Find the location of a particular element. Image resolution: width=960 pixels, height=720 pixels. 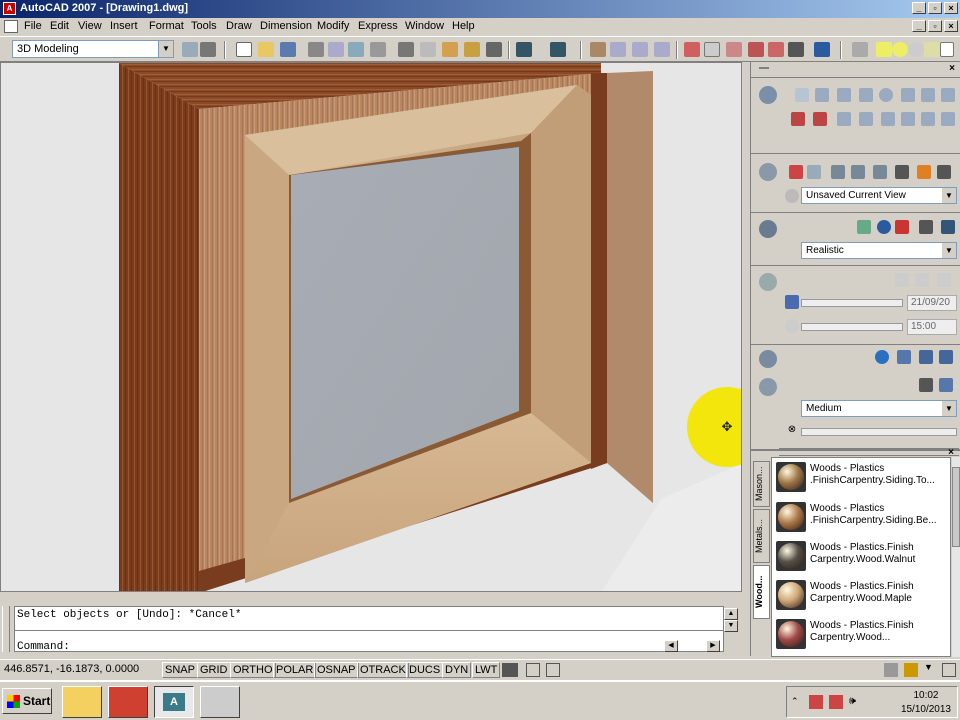

view-select: Unsaved Current View ▼ is located at coordinates (879, 195).